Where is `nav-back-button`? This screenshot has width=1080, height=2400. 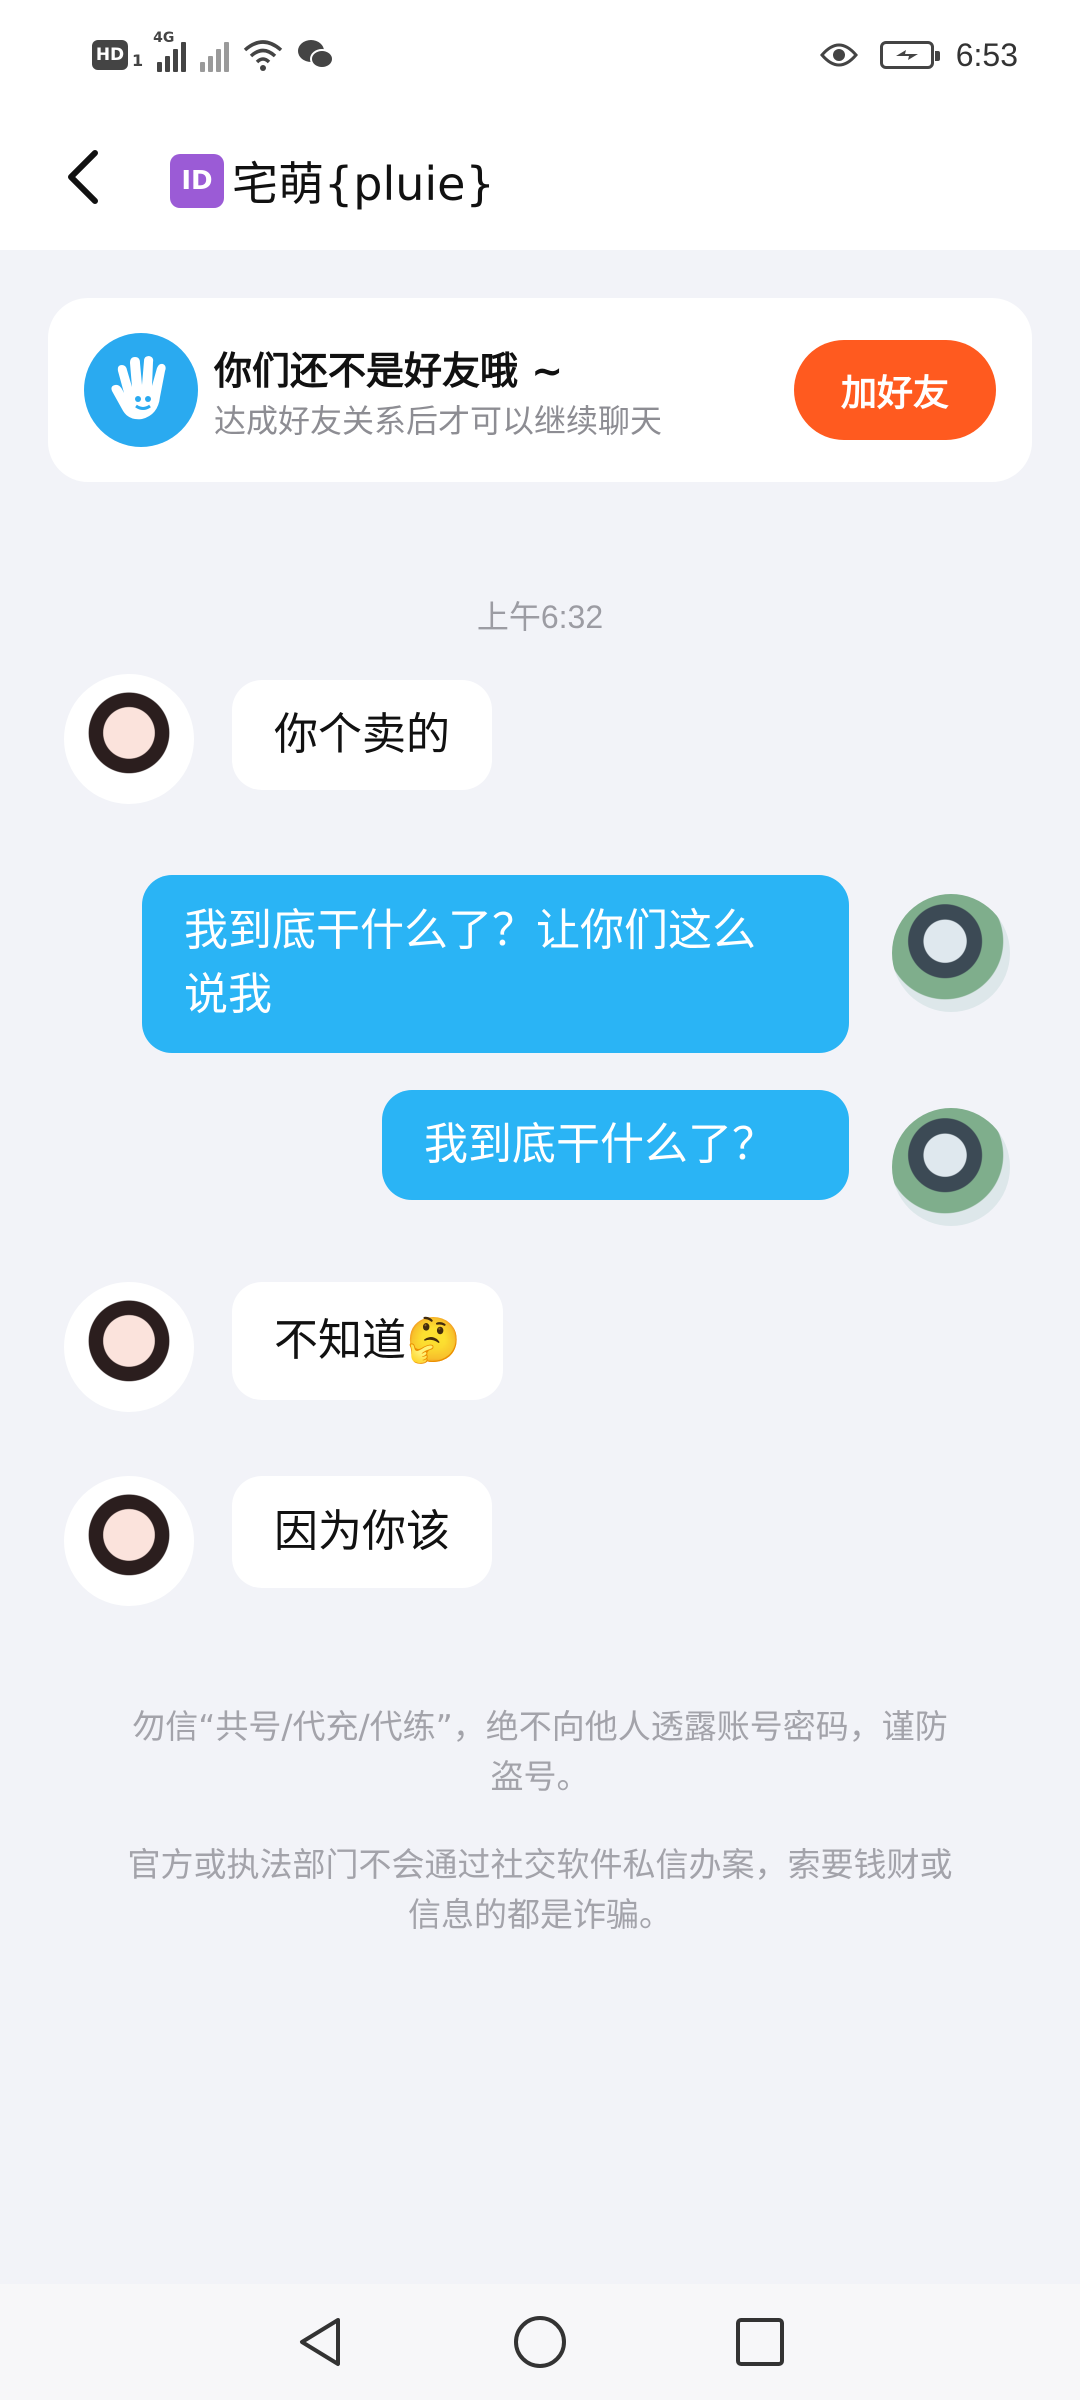 nav-back-button is located at coordinates (320, 2342).